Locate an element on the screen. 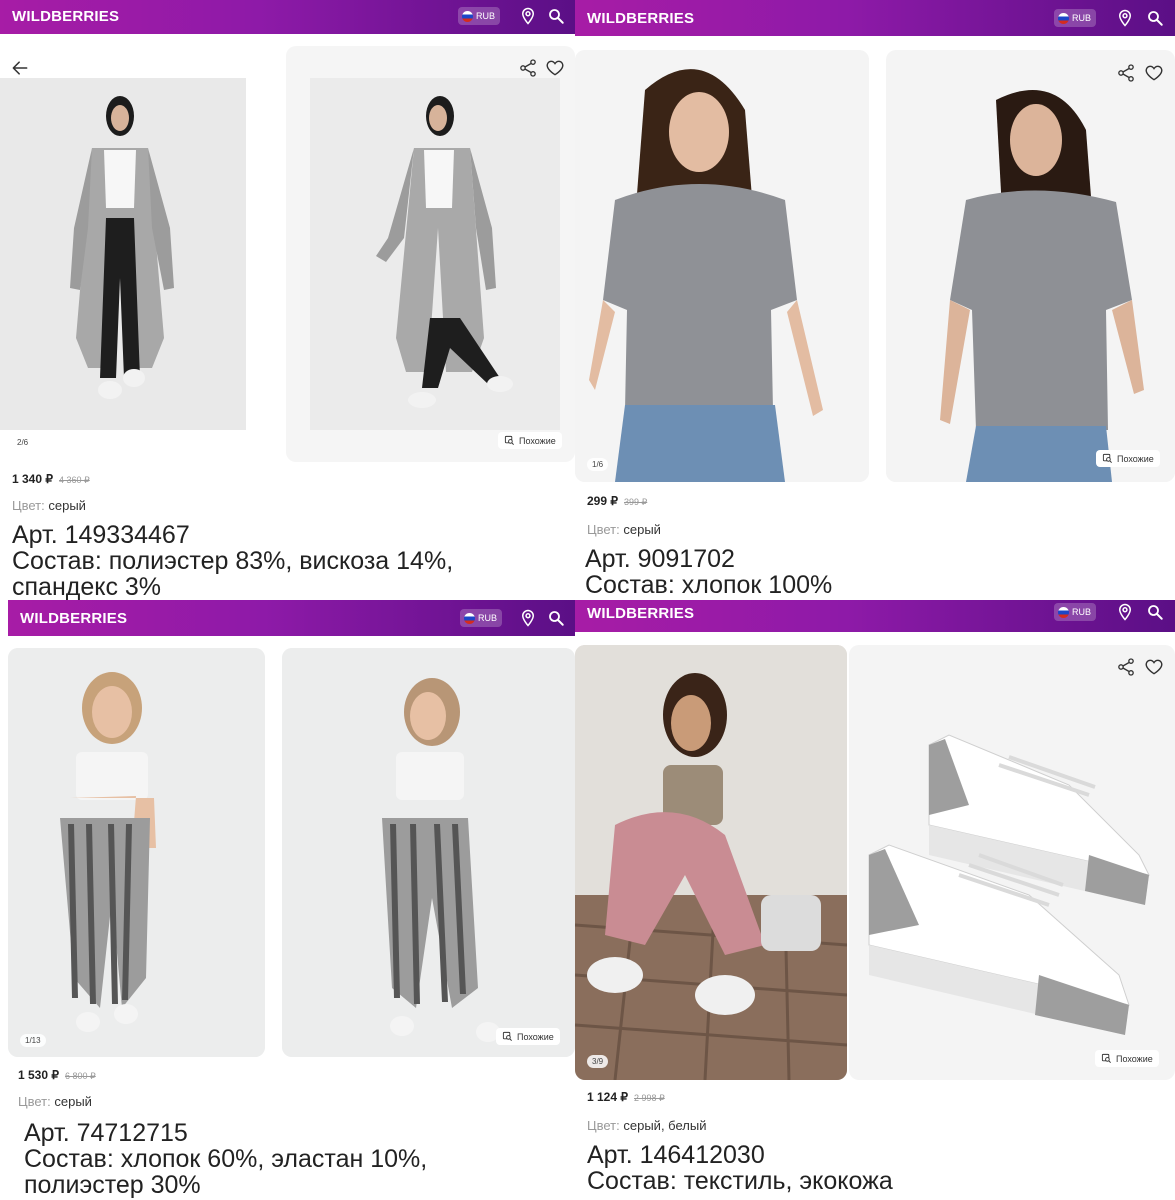 The width and height of the screenshot is (1175, 1200). composition-line-1: Состав: хлопок 60%, эластан 10%, is located at coordinates (226, 1159).